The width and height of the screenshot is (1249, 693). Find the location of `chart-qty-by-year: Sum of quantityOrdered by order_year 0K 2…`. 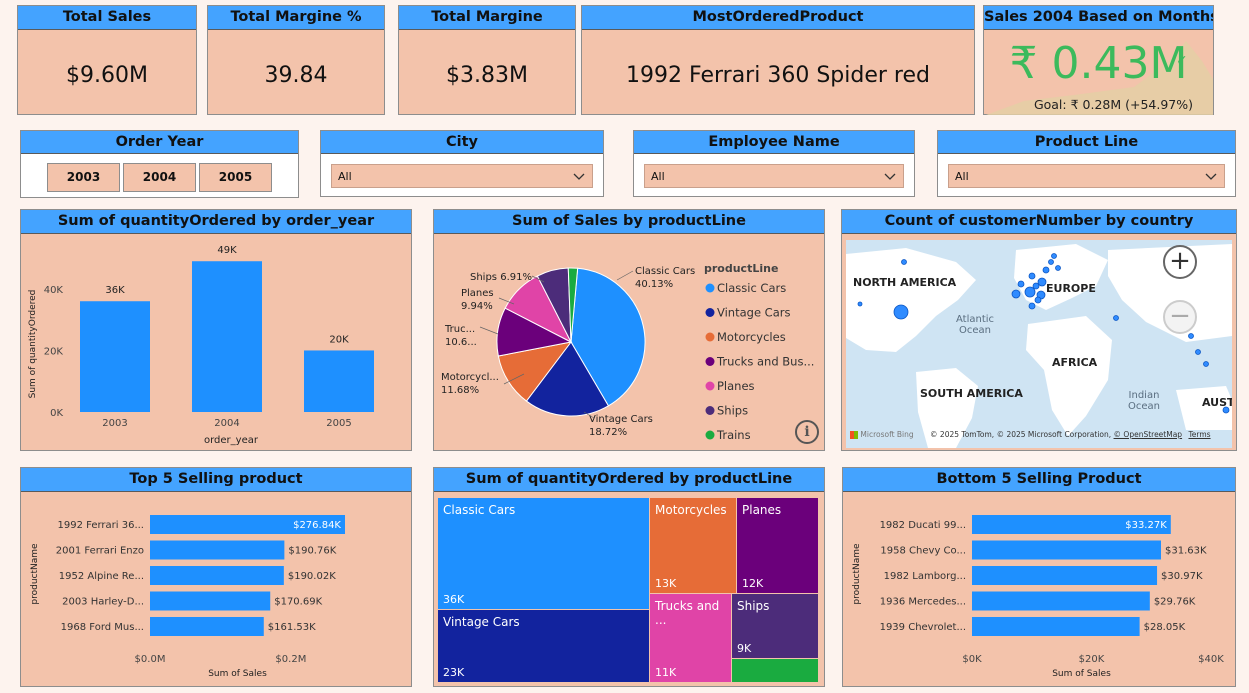

chart-qty-by-year: Sum of quantityOrdered by order_year 0K 2… is located at coordinates (216, 330).